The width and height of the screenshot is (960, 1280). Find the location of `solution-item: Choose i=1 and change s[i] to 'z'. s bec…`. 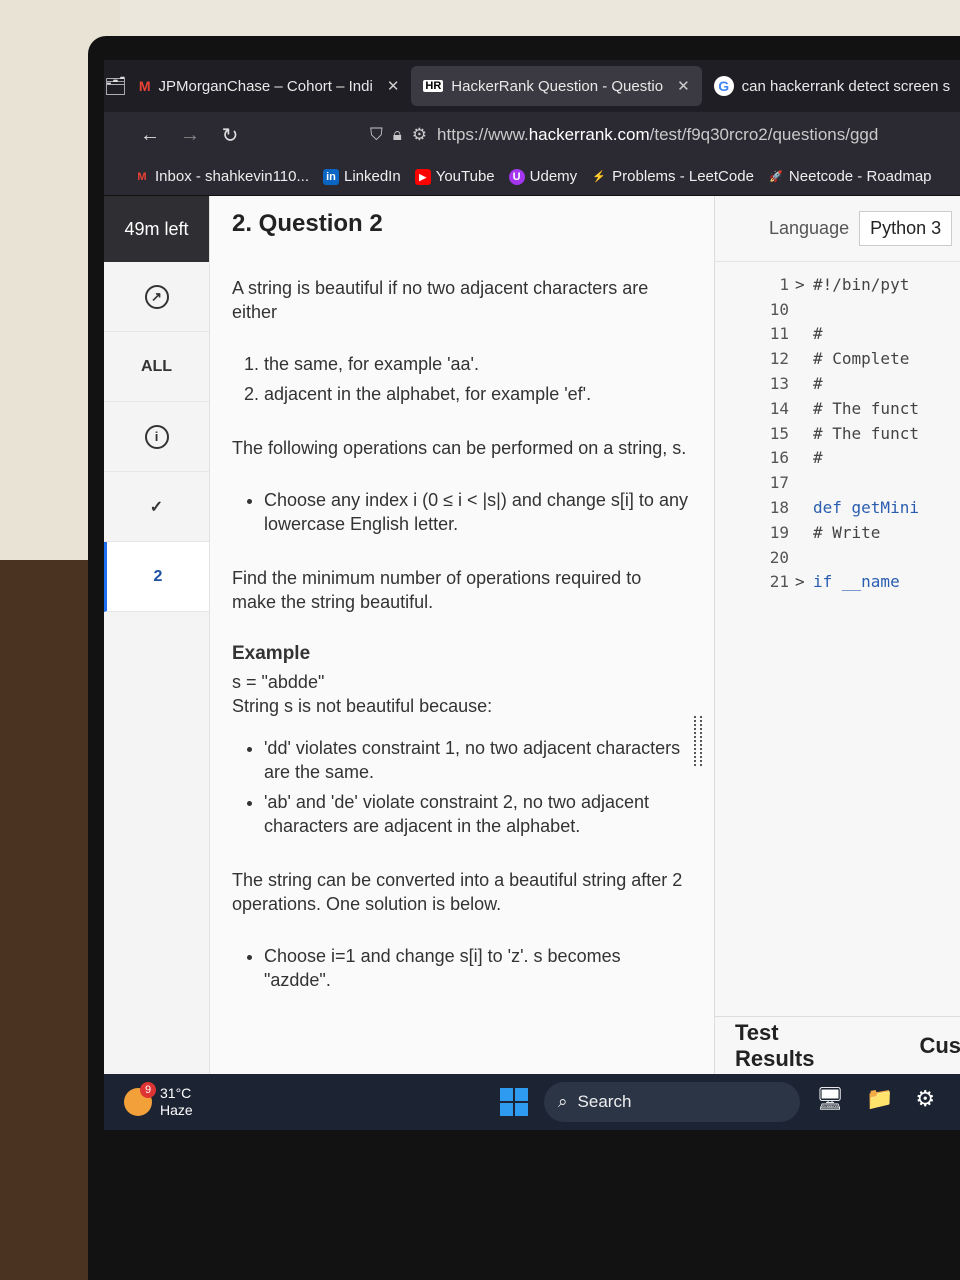

solution-item: Choose i=1 and change s[i] to 'z'. s bec… is located at coordinates (476, 968).